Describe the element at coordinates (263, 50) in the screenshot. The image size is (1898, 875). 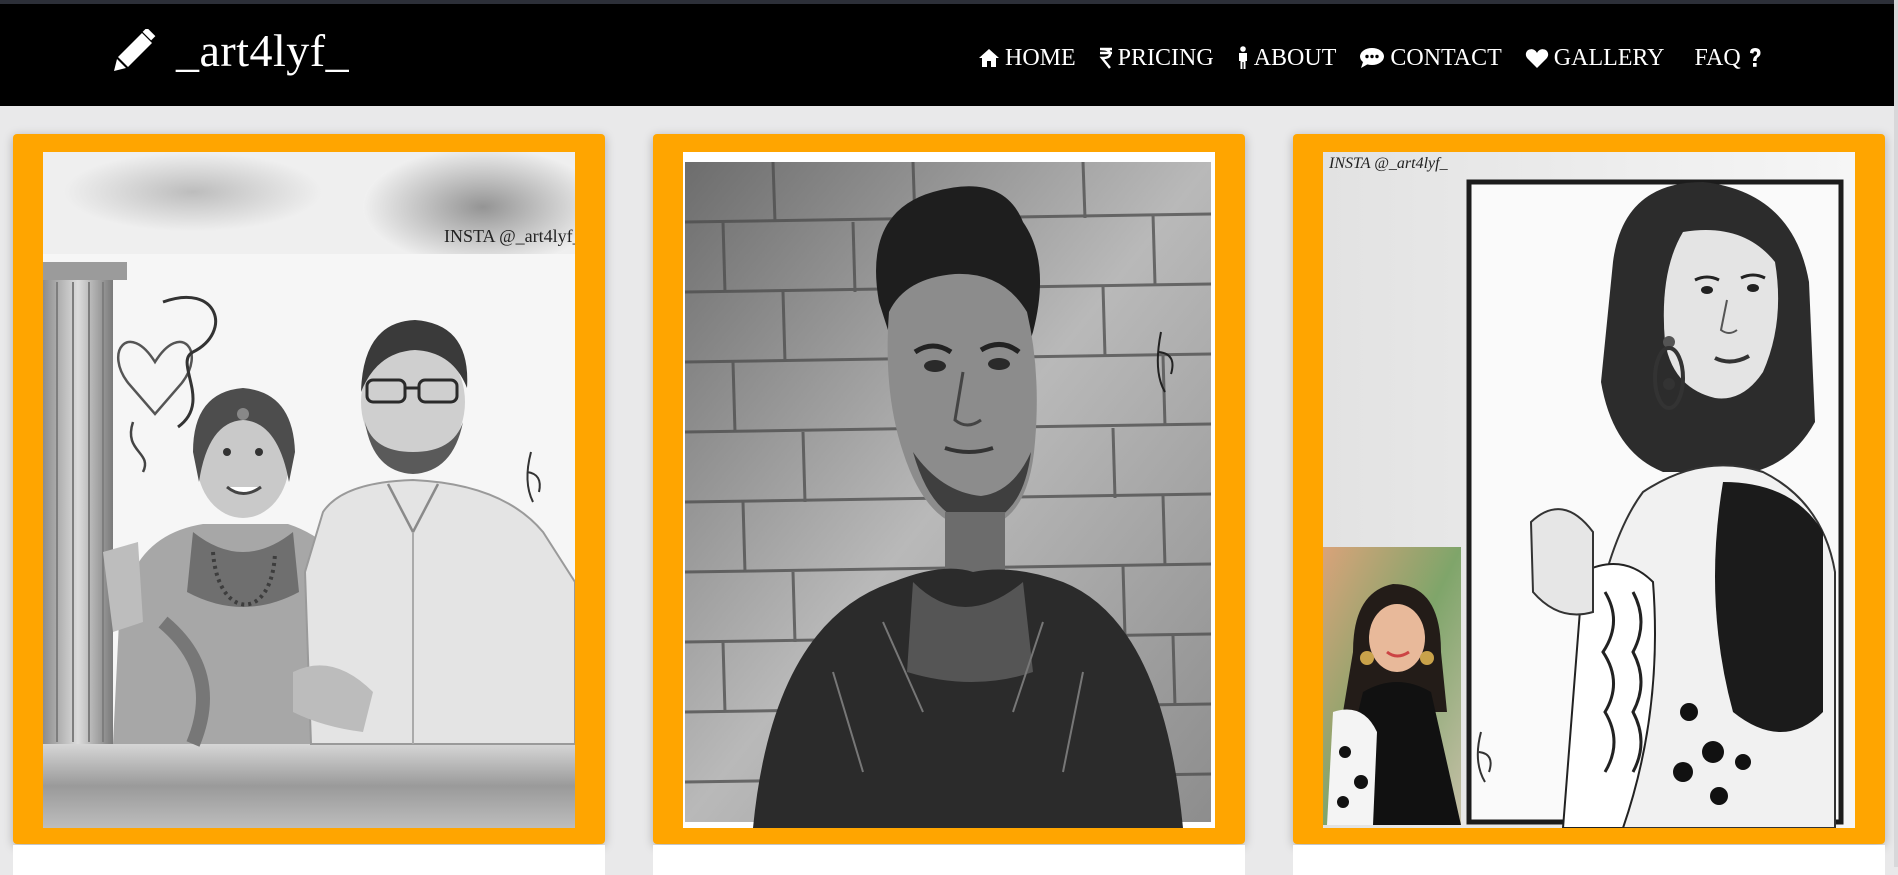
I see `brand-name: _art4lyf_` at that location.